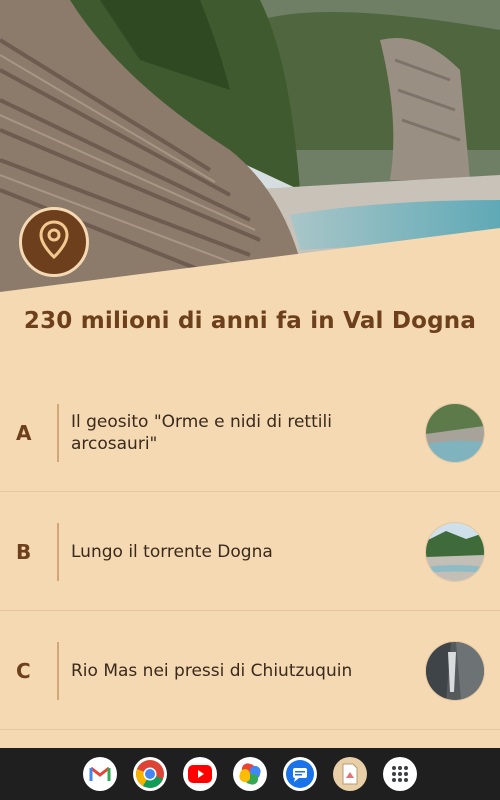  I want to click on choice-letter: B, so click(24, 551).